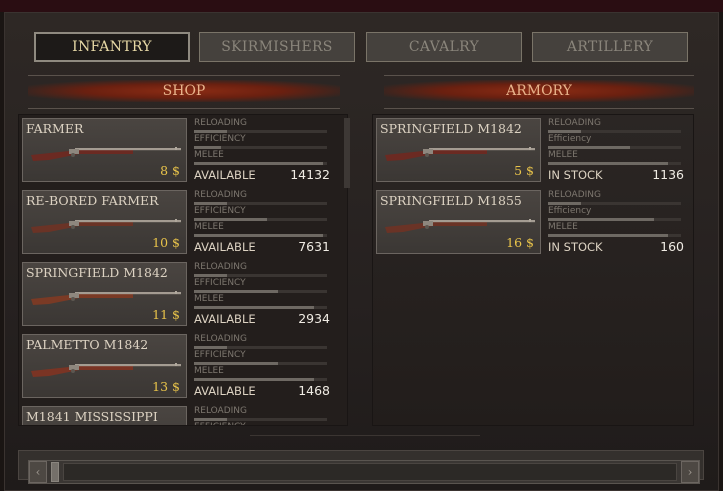 The height and width of the screenshot is (491, 723). I want to click on chevron-right-icon: ›, so click(690, 472).